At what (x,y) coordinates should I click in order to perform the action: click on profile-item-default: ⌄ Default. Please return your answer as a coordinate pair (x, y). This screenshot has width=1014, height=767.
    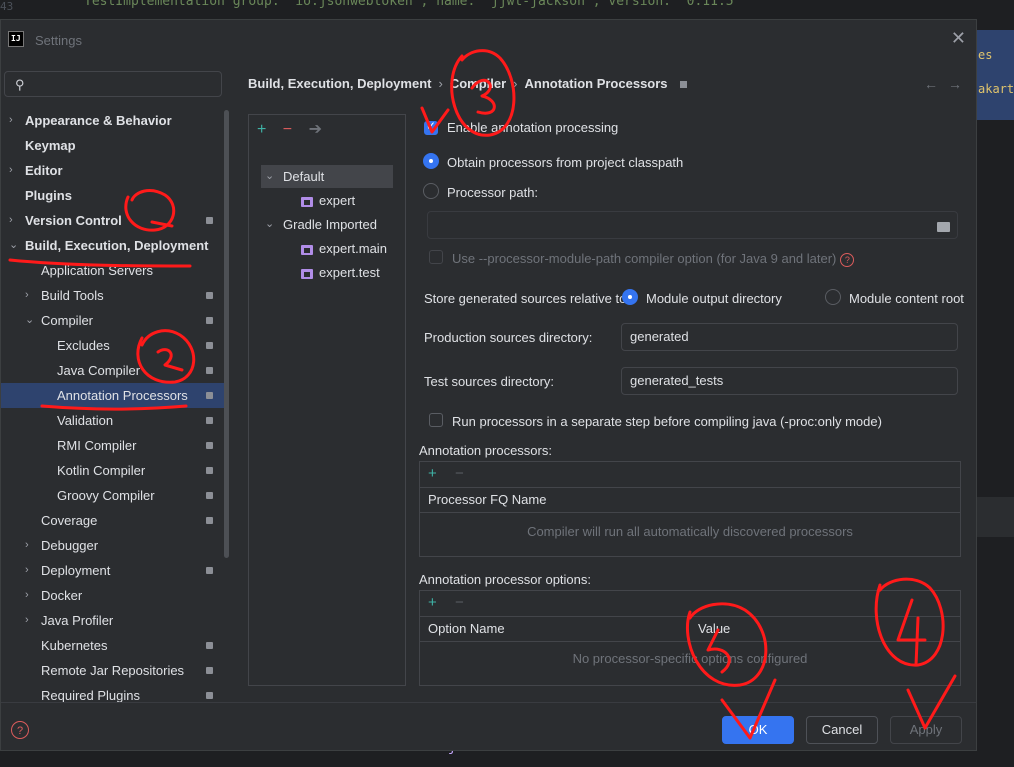
    Looking at the image, I should click on (327, 176).